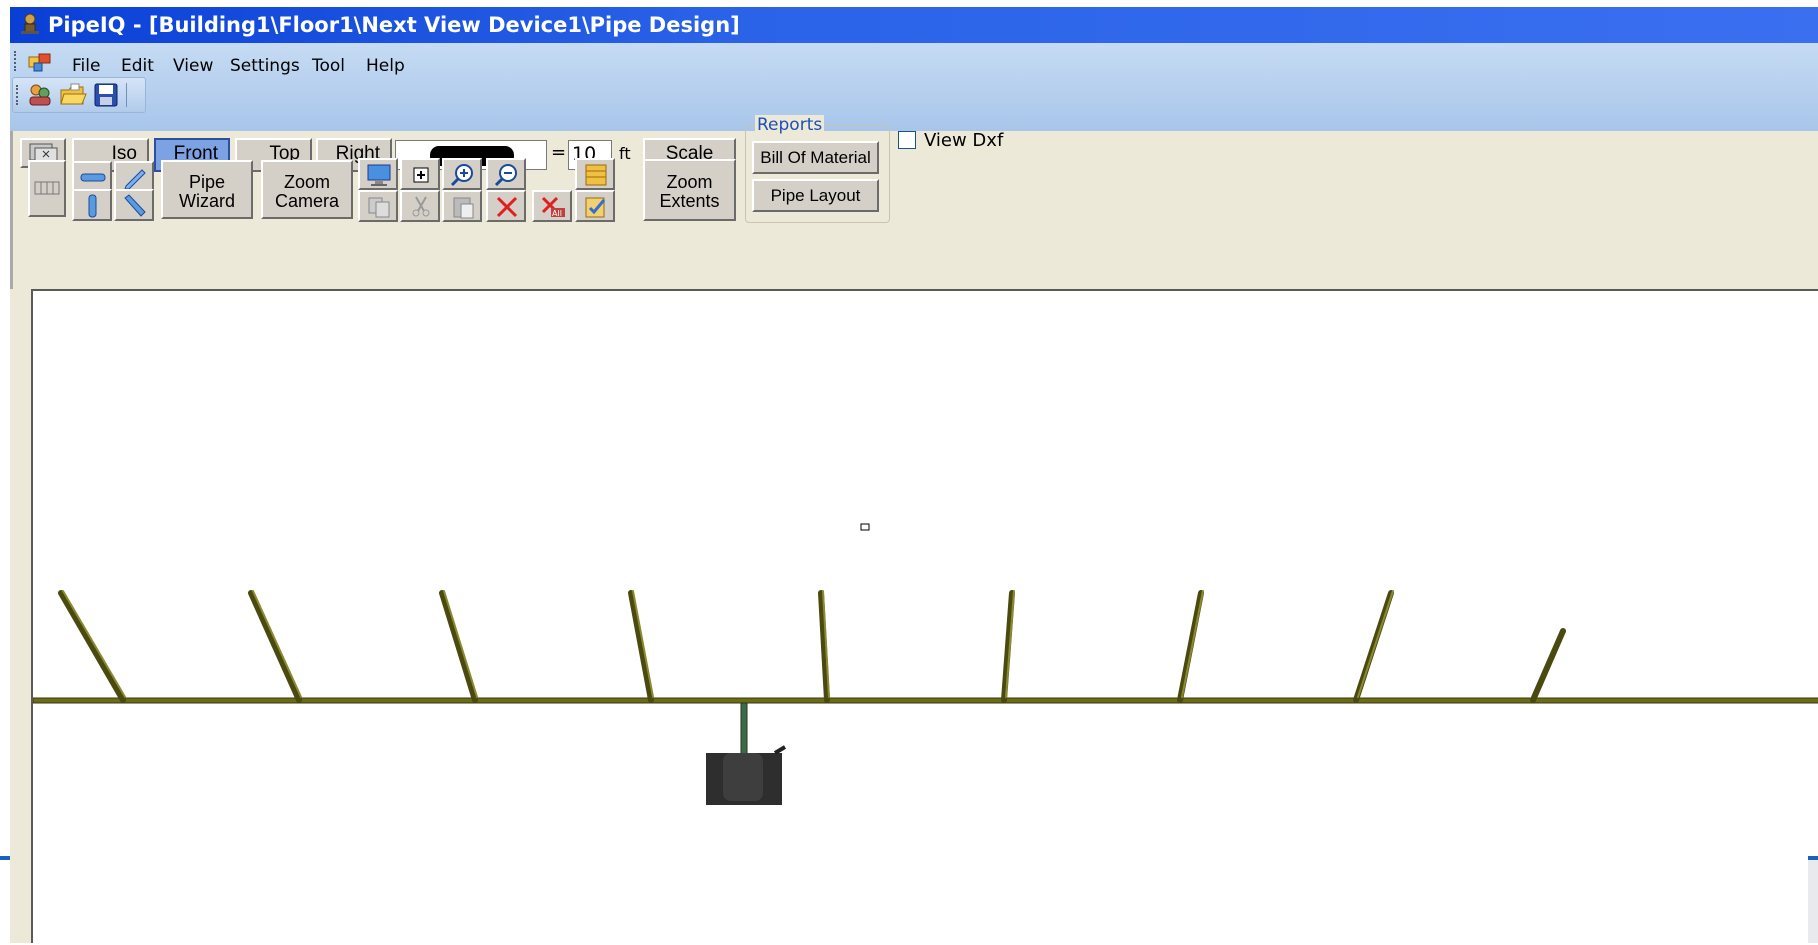 The height and width of the screenshot is (945, 1818). I want to click on view-dxf-label: View Dxf, so click(964, 140).